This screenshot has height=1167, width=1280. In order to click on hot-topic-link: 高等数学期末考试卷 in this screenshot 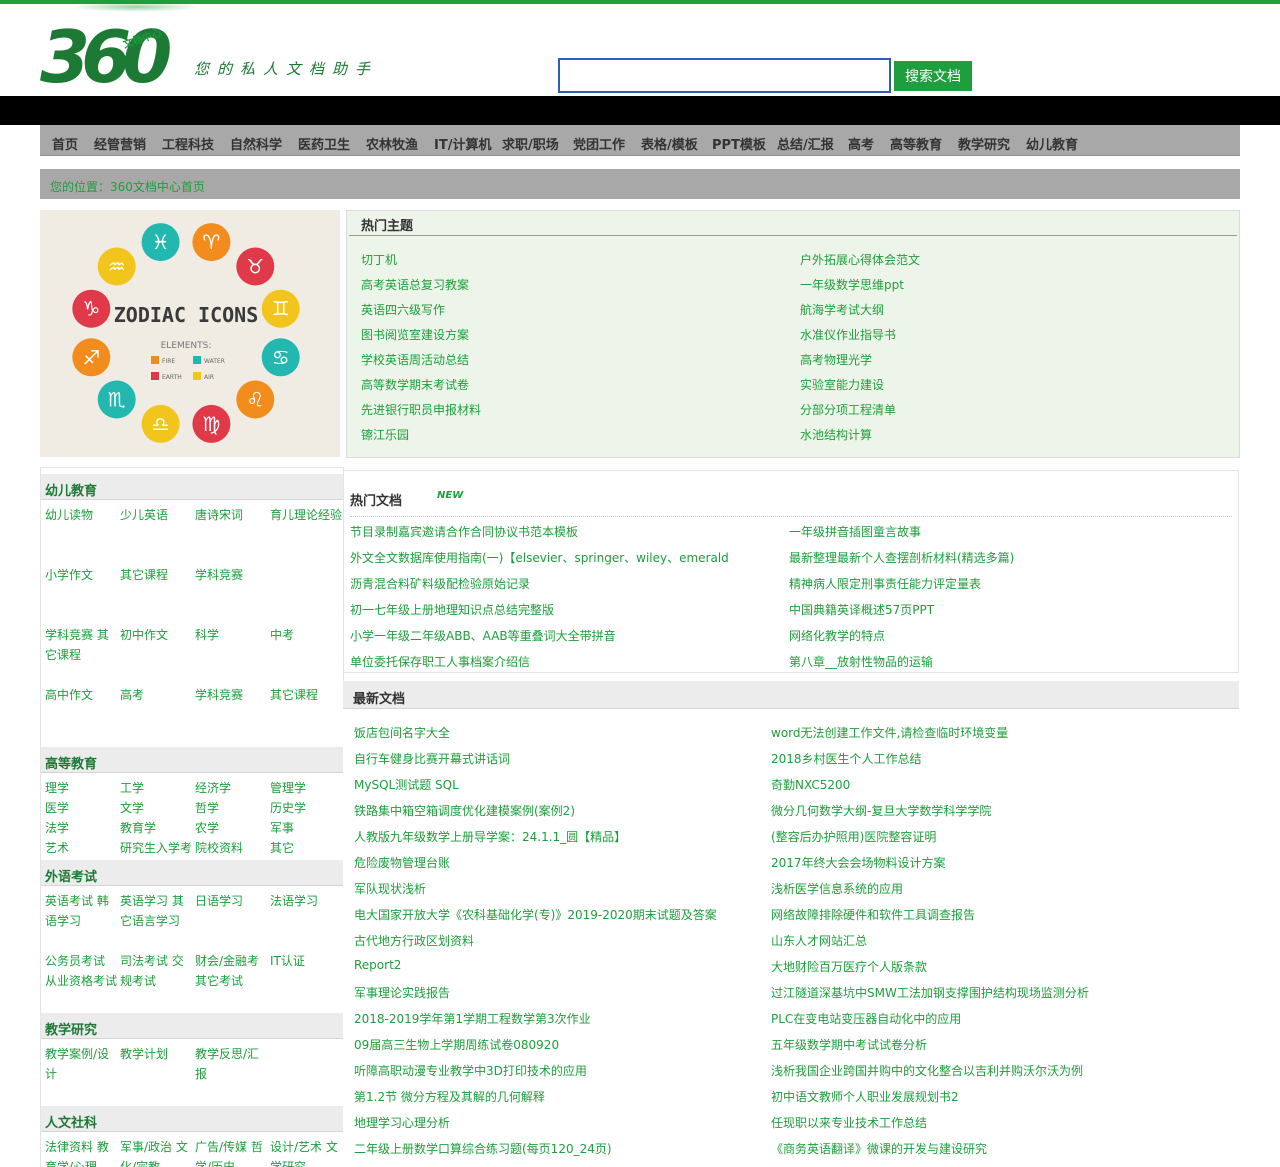, I will do `click(415, 384)`.